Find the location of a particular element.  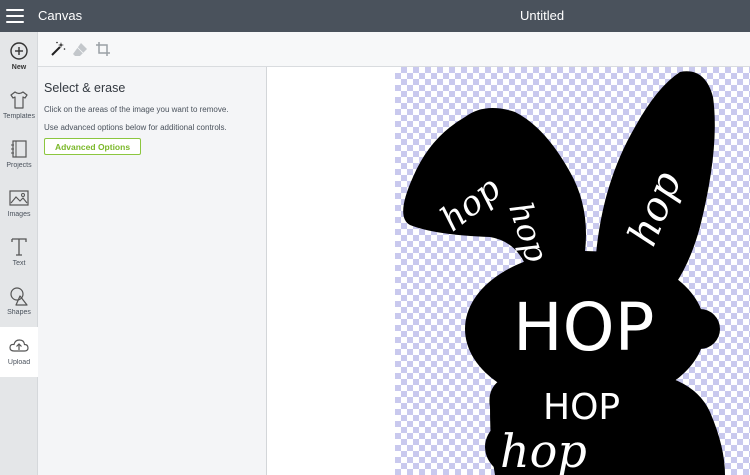

text-t-icon is located at coordinates (19, 247).